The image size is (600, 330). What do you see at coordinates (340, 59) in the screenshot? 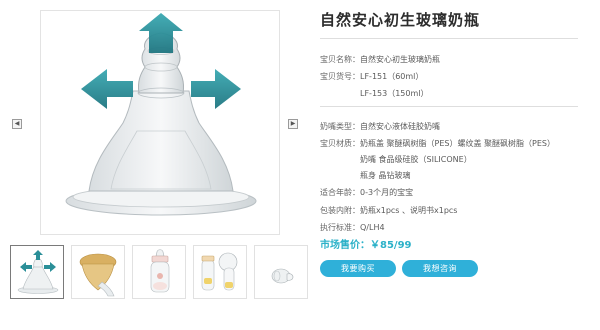
I see `detail-label: 宝贝名称：` at bounding box center [340, 59].